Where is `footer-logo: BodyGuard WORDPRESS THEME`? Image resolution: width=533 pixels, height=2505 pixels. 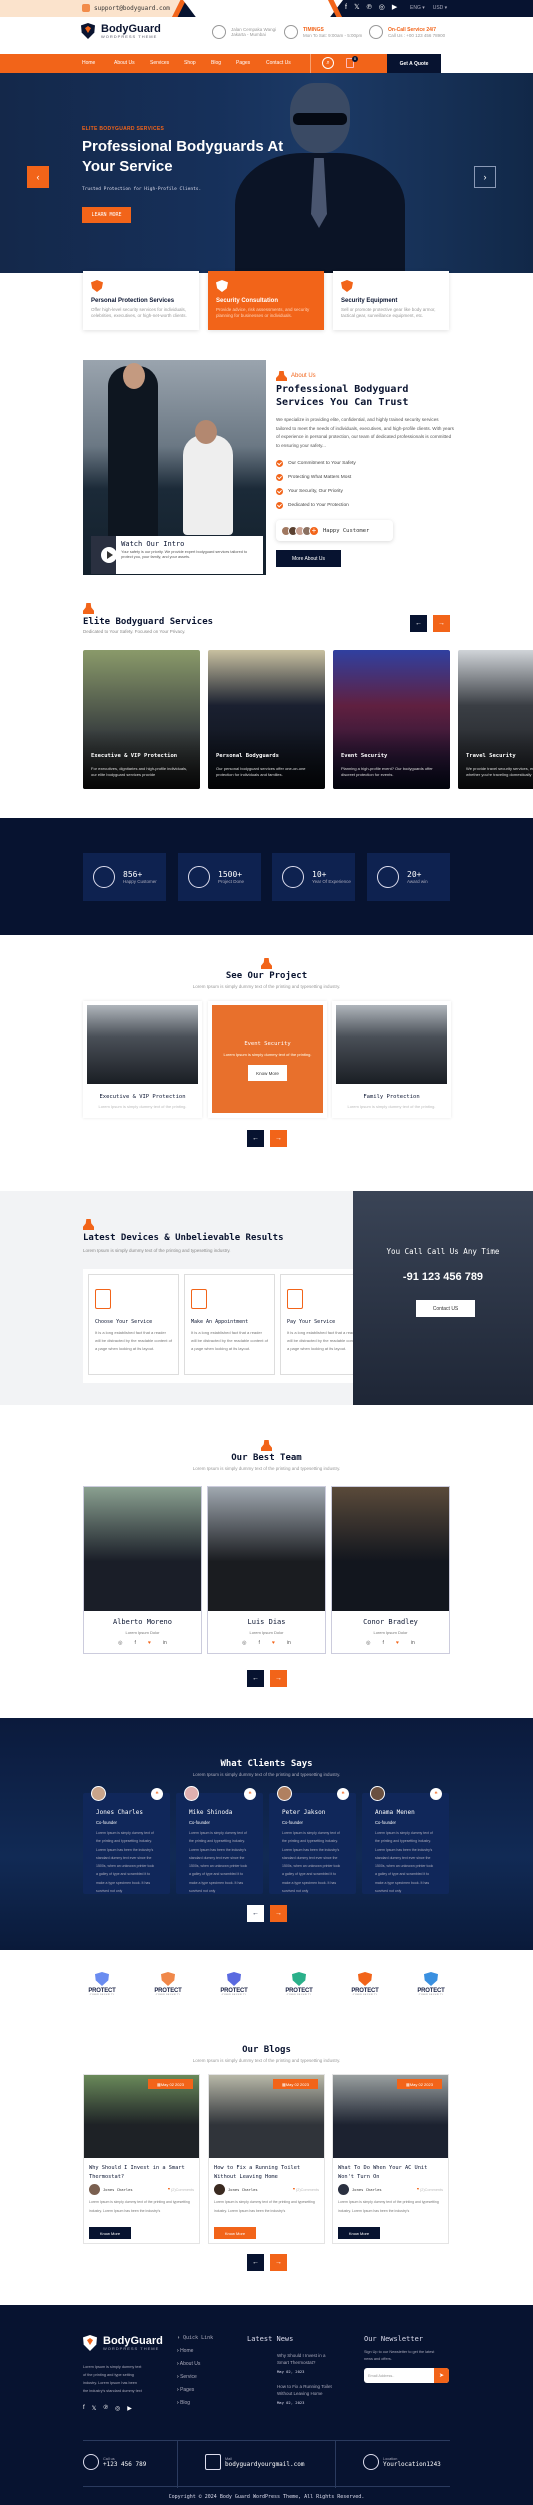 footer-logo: BodyGuard WORDPRESS THEME is located at coordinates (123, 2343).